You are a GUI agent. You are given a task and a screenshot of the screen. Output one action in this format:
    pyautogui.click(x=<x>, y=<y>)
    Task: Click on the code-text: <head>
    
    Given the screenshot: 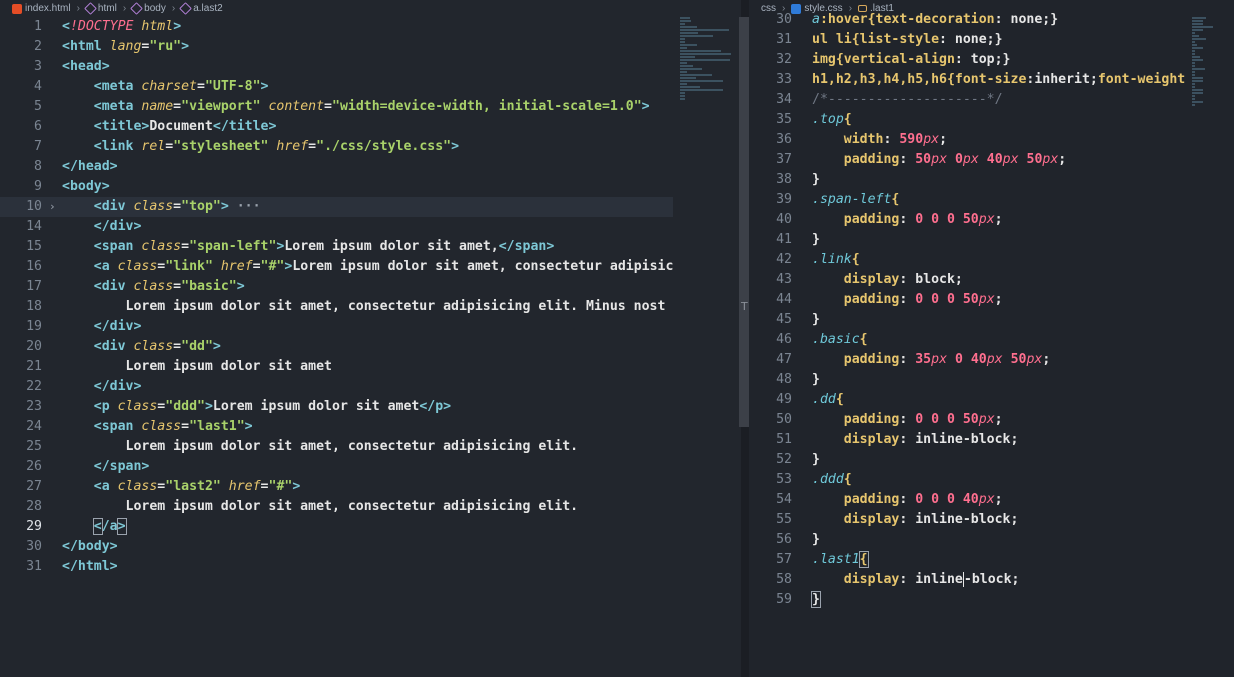 What is the action you would take?
    pyautogui.click(x=86, y=67)
    